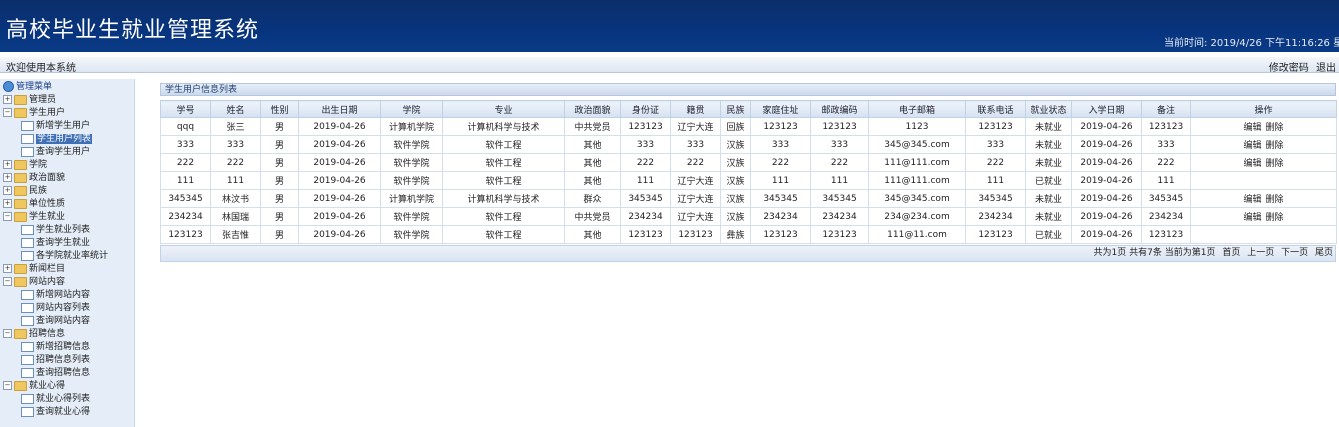 The width and height of the screenshot is (1339, 427). I want to click on pager-prev: 上一页, so click(1260, 253).